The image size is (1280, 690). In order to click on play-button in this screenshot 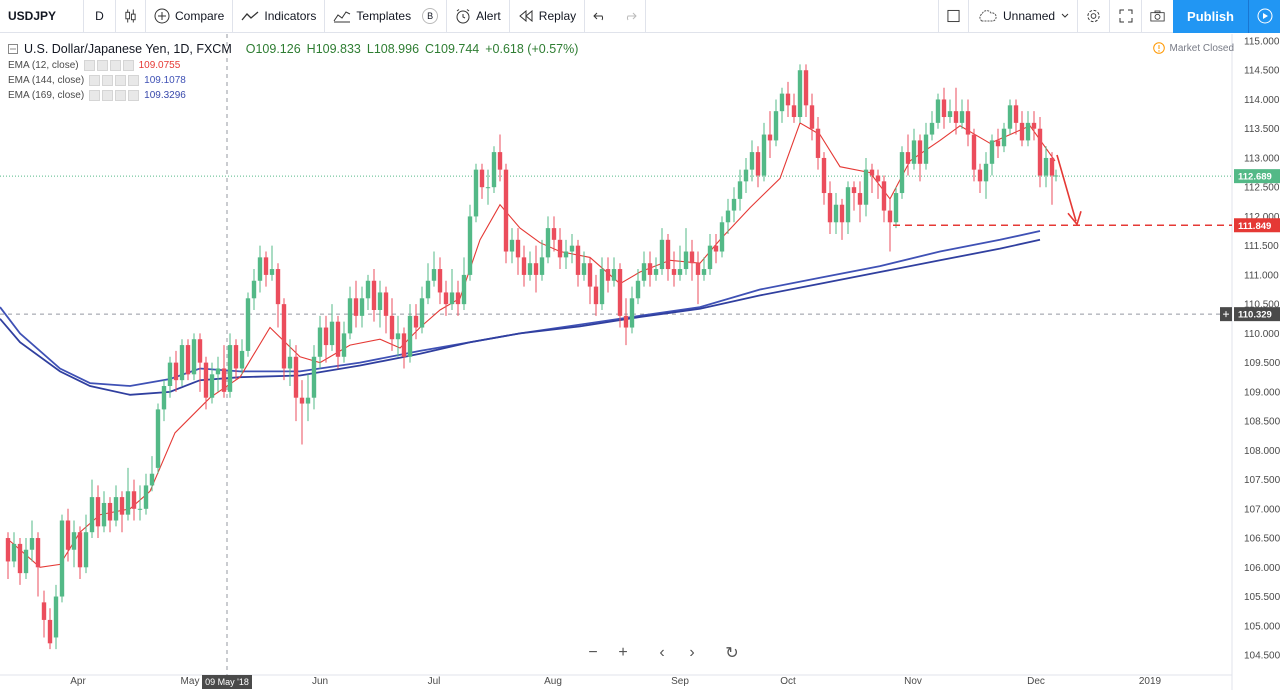, I will do `click(1264, 16)`.